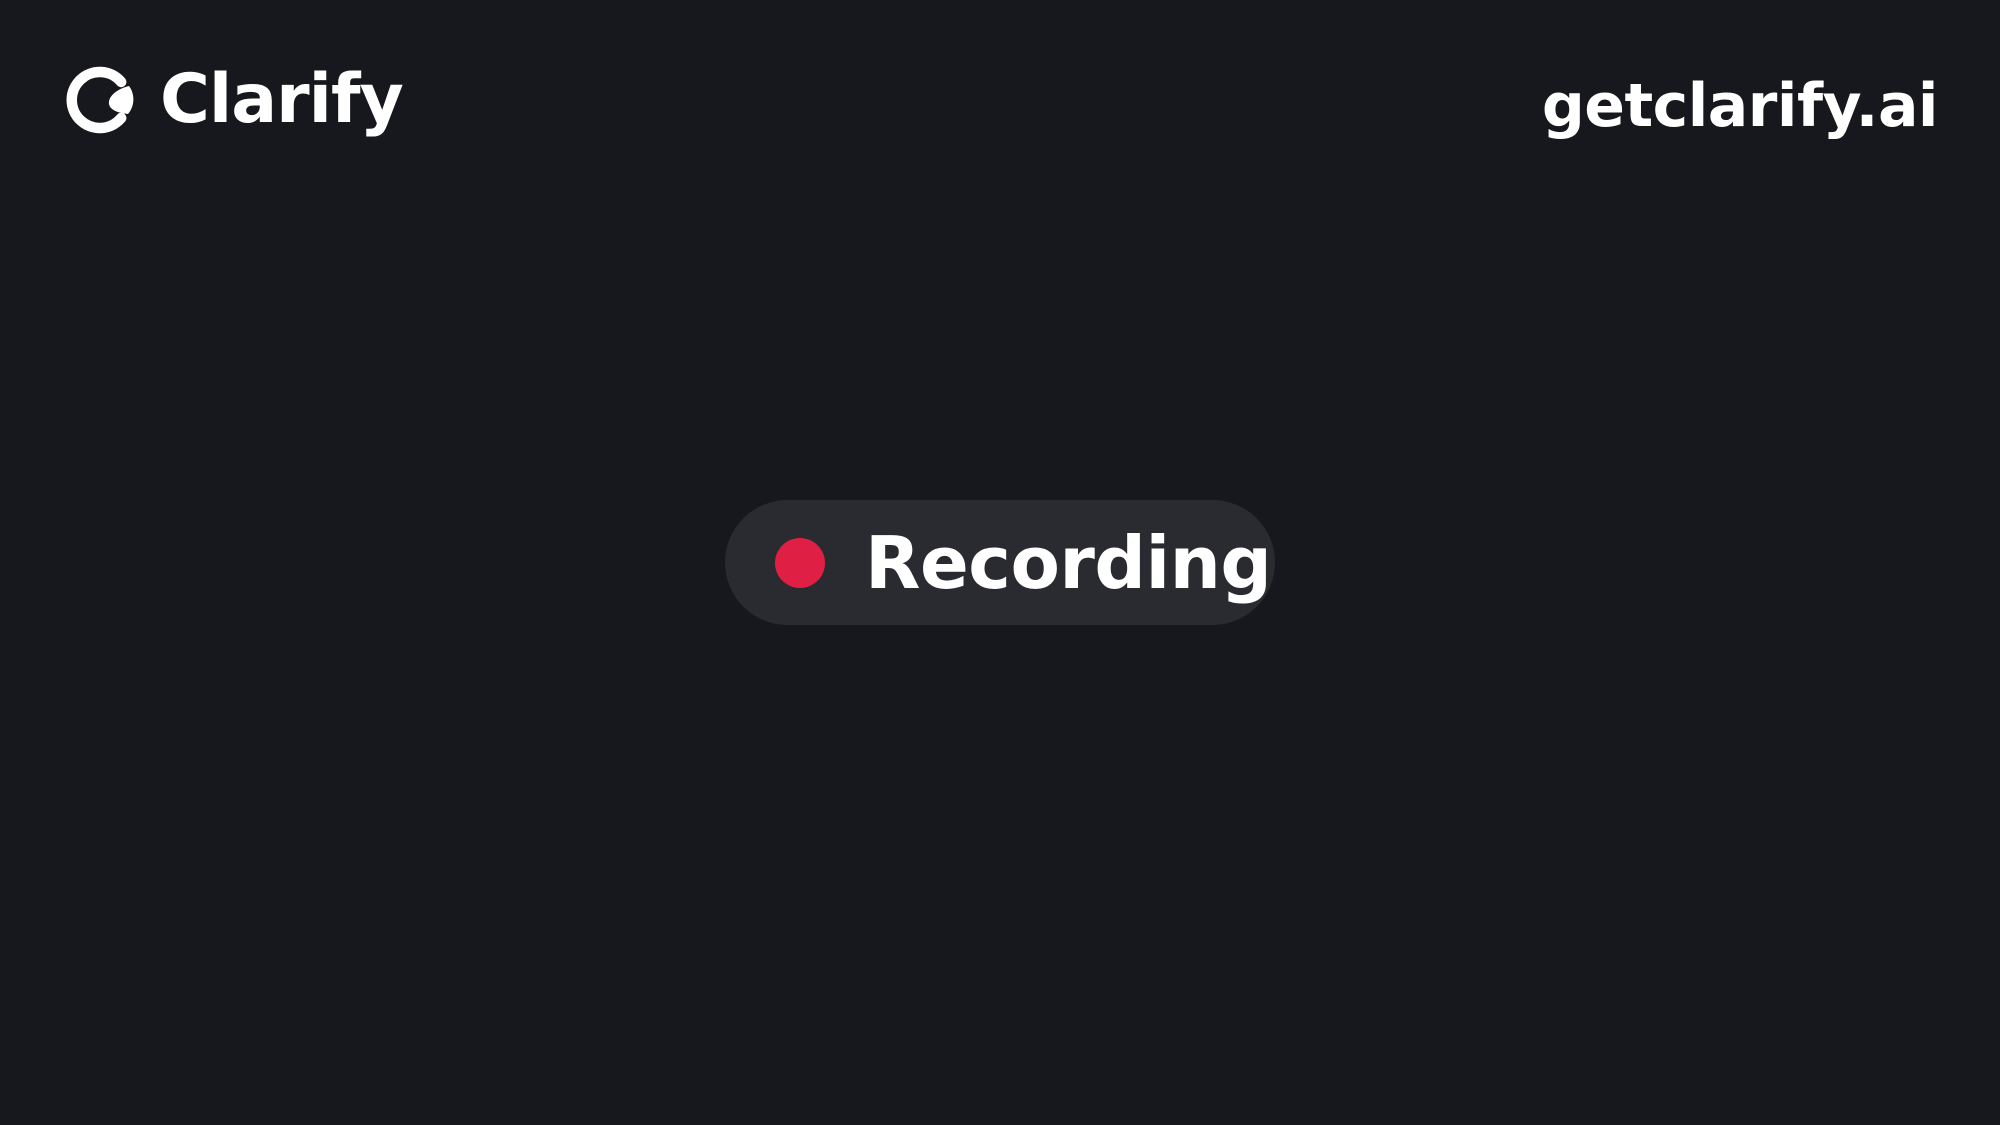 Image resolution: width=2000 pixels, height=1125 pixels. Describe the element at coordinates (282, 99) in the screenshot. I see `brand-name: Clarify` at that location.